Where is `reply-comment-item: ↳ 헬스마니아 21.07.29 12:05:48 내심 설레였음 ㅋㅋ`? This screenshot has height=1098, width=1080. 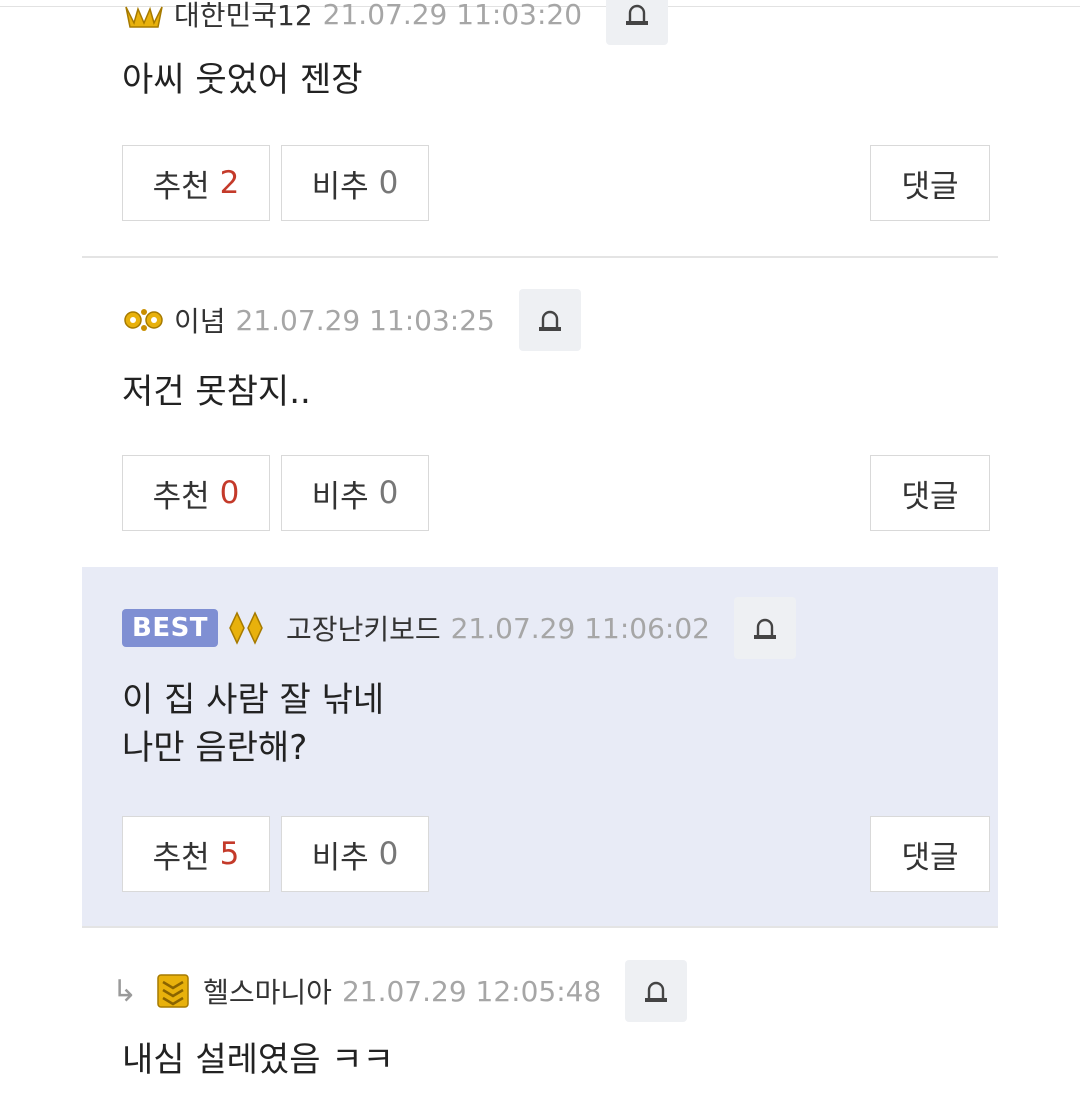
reply-comment-item: ↳ 헬스마니아 21.07.29 12:05:48 내심 설레였음 ㅋㅋ is located at coordinates (540, 1013).